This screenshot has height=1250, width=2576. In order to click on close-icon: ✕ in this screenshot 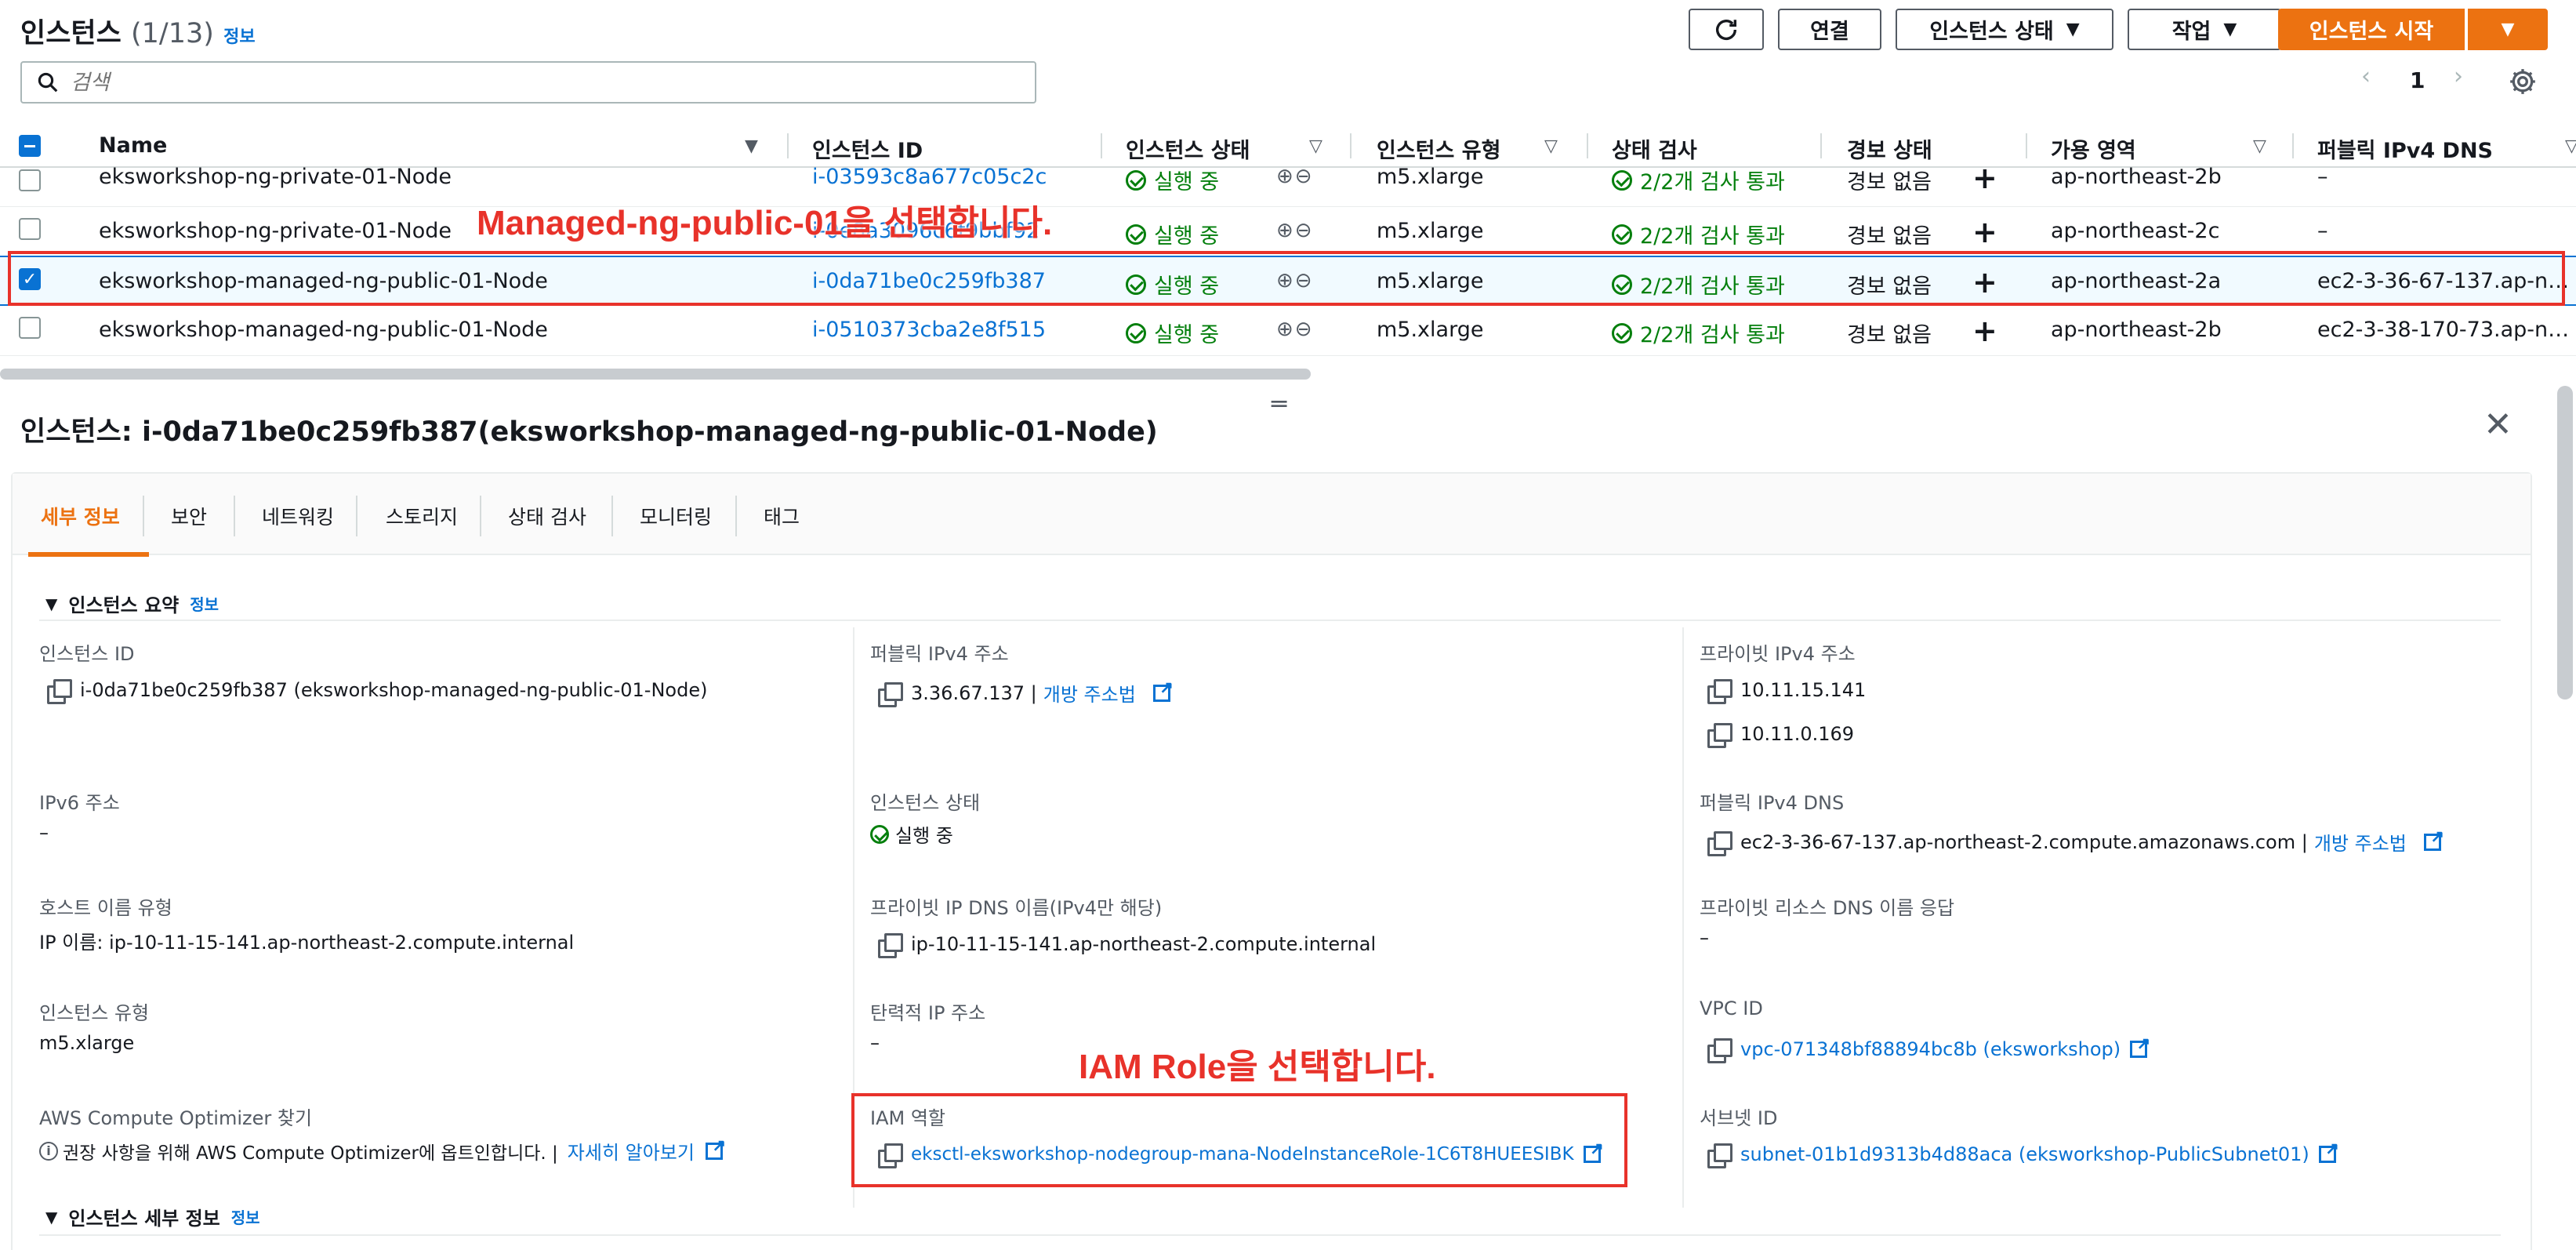, I will do `click(2498, 425)`.